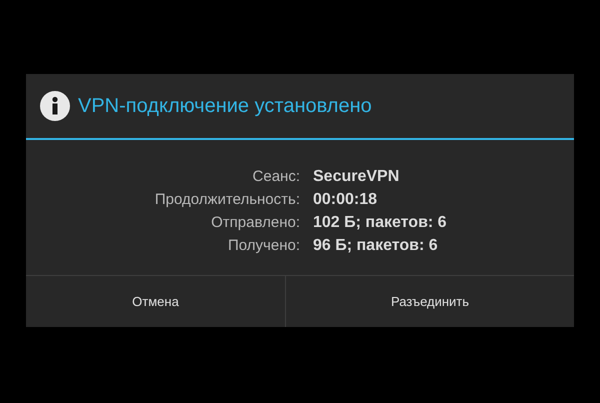 This screenshot has height=403, width=600. Describe the element at coordinates (276, 177) in the screenshot. I see `field-label: Сеанс:` at that location.